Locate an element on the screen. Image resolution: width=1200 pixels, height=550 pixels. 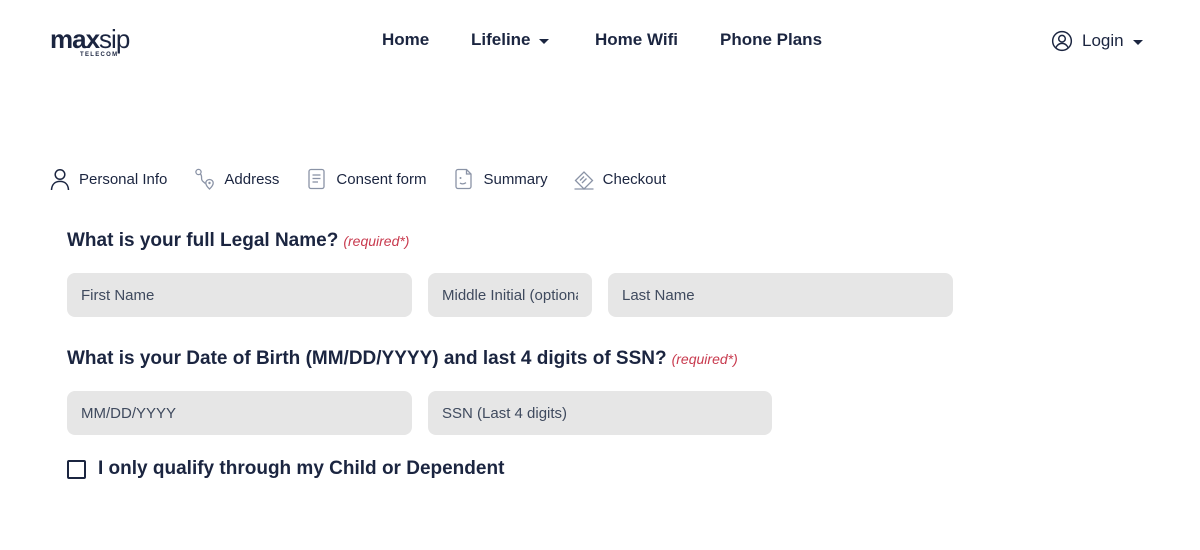
step-consent-form-label: Consent form is located at coordinates (381, 179).